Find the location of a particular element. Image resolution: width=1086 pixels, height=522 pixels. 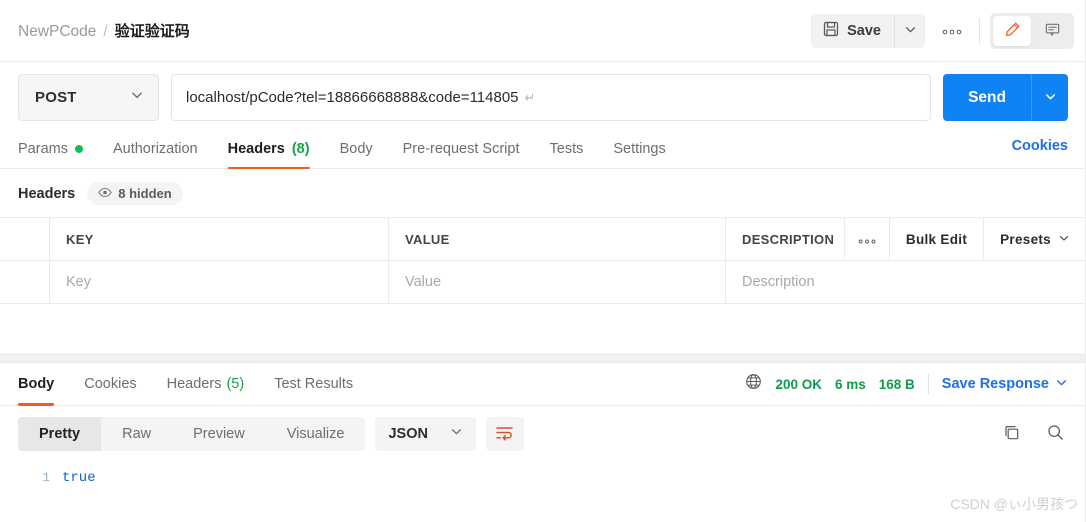

search-response-button is located at coordinates (1055, 434).